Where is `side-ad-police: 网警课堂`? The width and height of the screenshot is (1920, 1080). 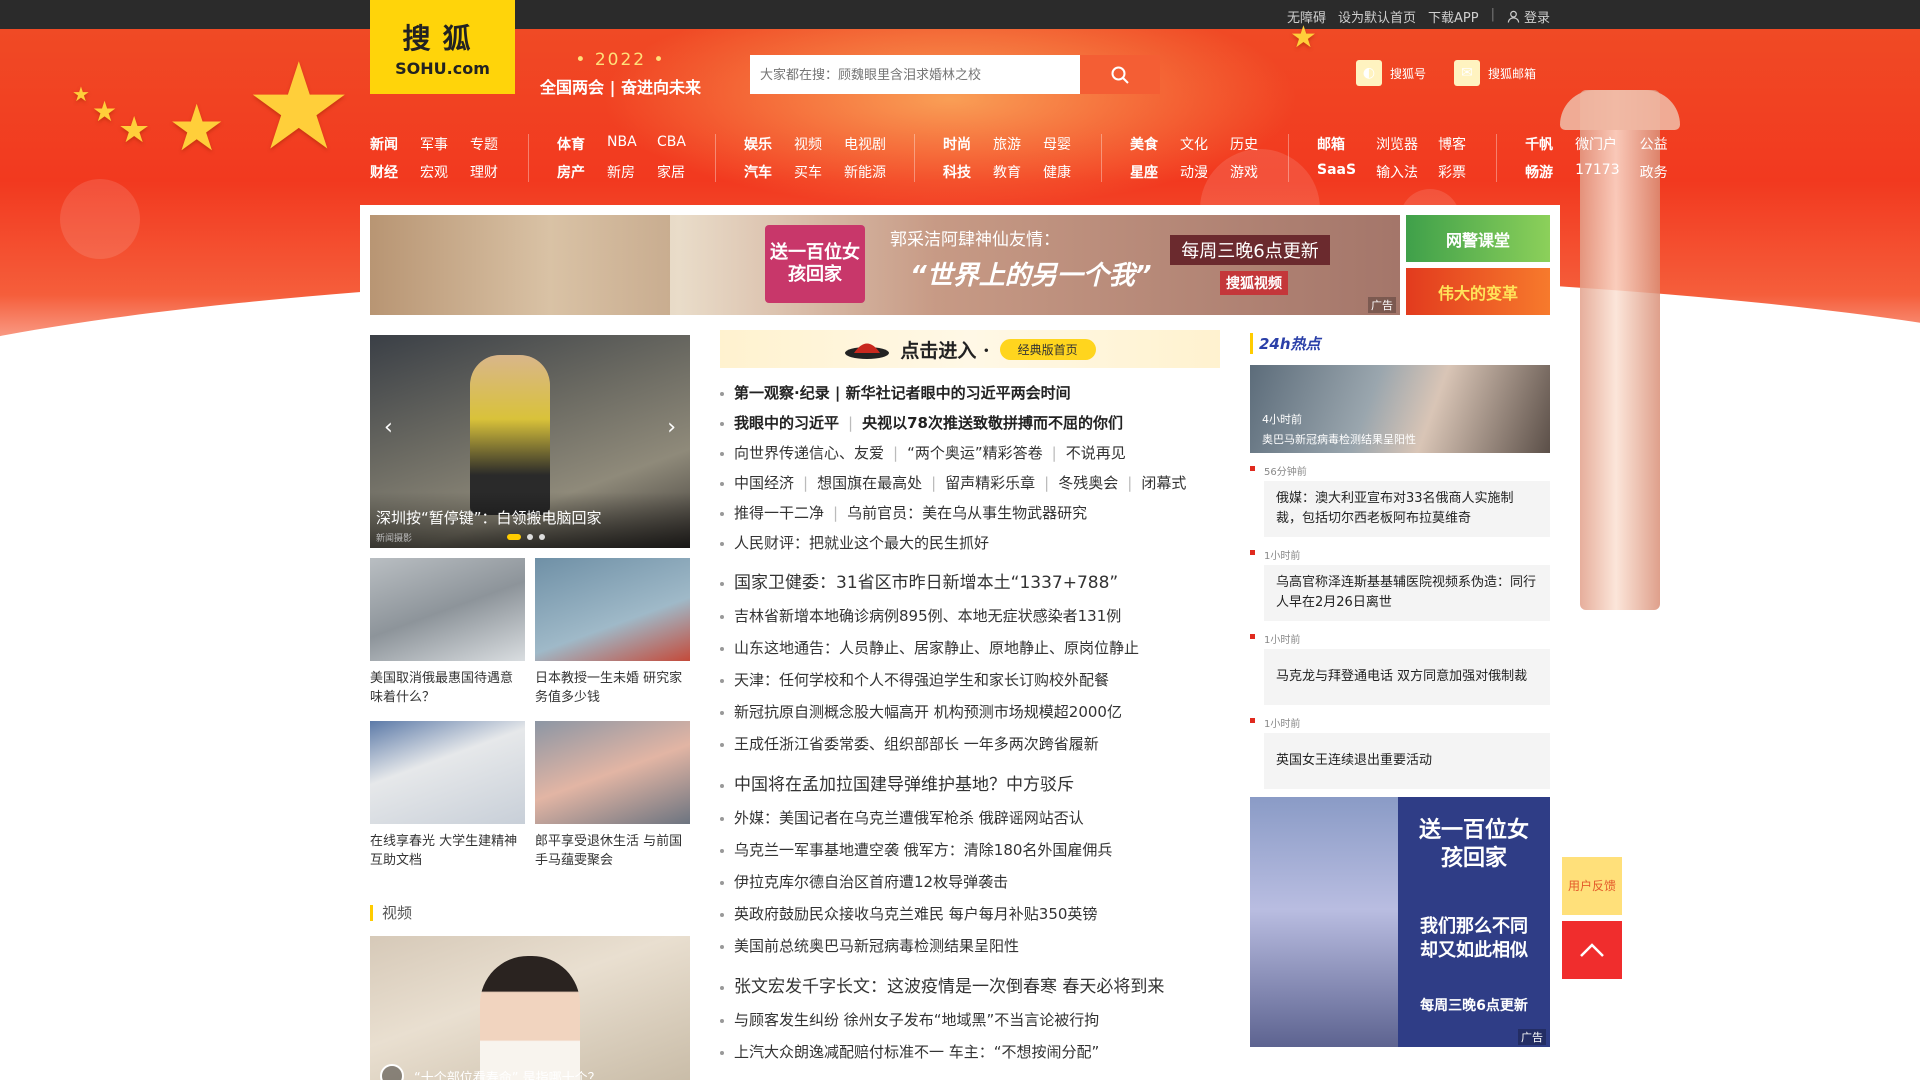 side-ad-police: 网警课堂 is located at coordinates (1478, 238).